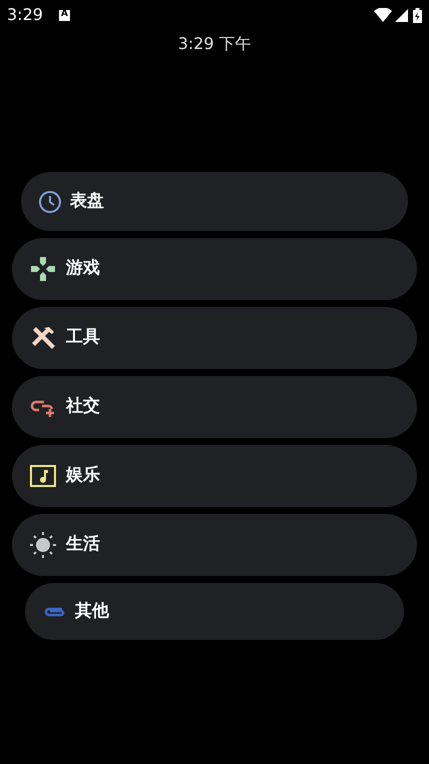  Describe the element at coordinates (214, 545) in the screenshot. I see `category-item: 生活` at that location.